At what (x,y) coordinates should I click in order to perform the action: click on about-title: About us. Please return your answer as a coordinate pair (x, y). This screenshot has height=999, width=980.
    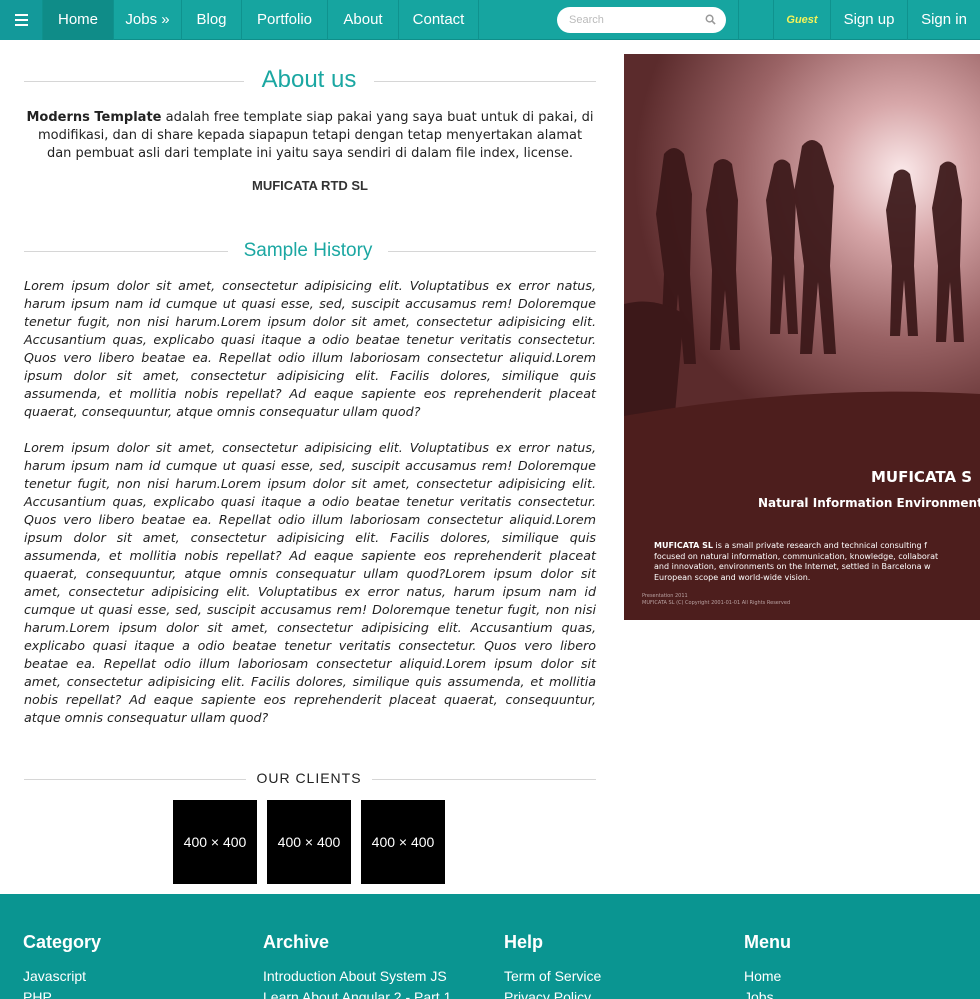
    Looking at the image, I should click on (309, 79).